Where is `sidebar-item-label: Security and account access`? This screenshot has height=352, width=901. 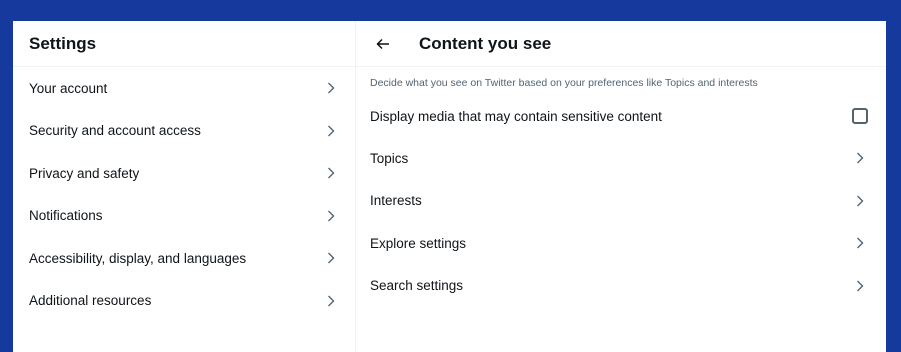
sidebar-item-label: Security and account access is located at coordinates (115, 131).